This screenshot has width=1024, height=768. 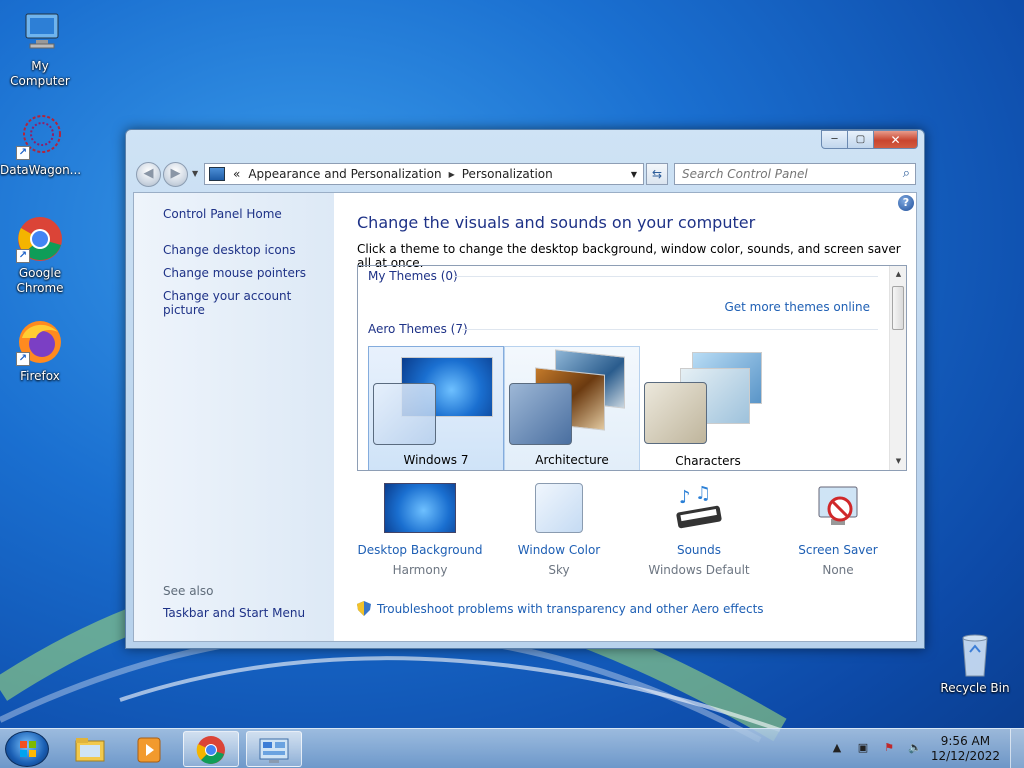 What do you see at coordinates (229, 250) in the screenshot?
I see `change-desktop-icons-link: Change desktop icons` at bounding box center [229, 250].